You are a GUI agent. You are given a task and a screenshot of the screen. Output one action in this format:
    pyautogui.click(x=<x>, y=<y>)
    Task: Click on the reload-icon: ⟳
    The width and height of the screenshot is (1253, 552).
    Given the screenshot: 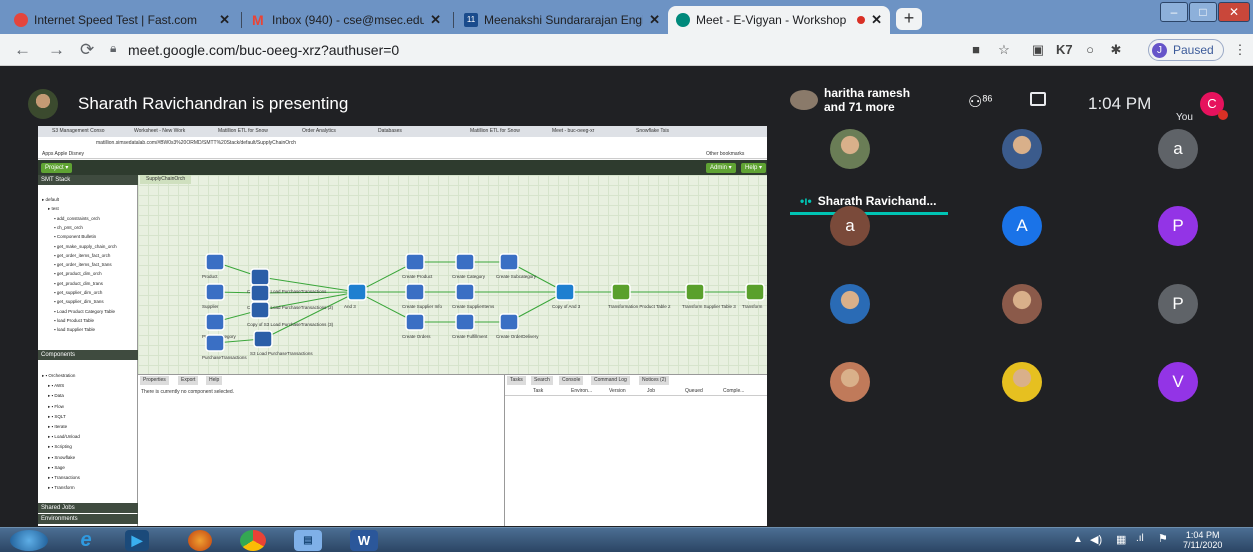 What is the action you would take?
    pyautogui.click(x=87, y=50)
    